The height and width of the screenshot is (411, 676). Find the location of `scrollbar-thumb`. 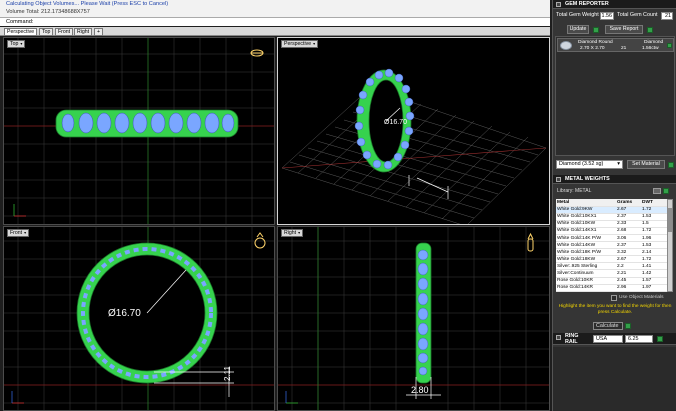

scrollbar-thumb is located at coordinates (670, 220).